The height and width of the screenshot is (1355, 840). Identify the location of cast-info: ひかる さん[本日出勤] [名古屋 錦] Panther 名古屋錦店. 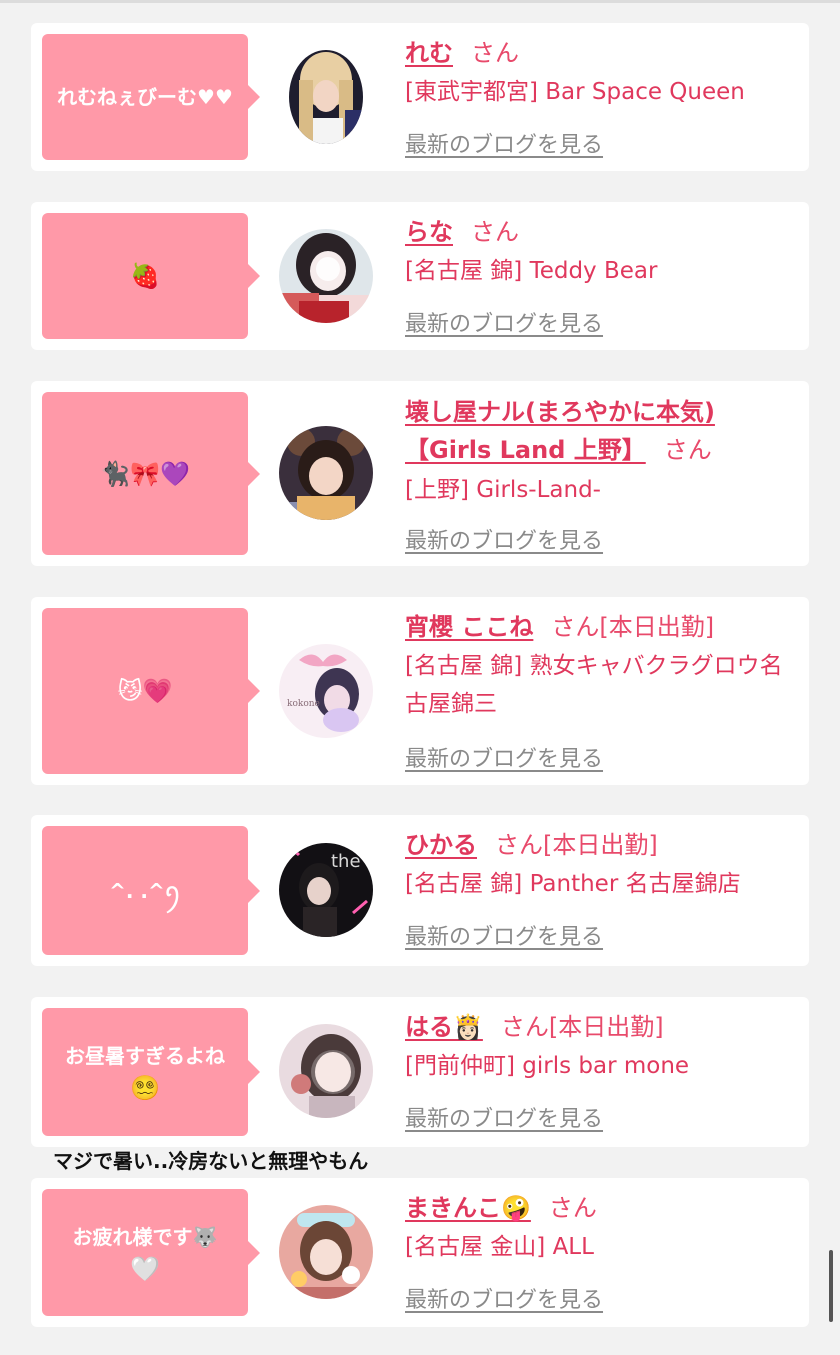
(603, 865).